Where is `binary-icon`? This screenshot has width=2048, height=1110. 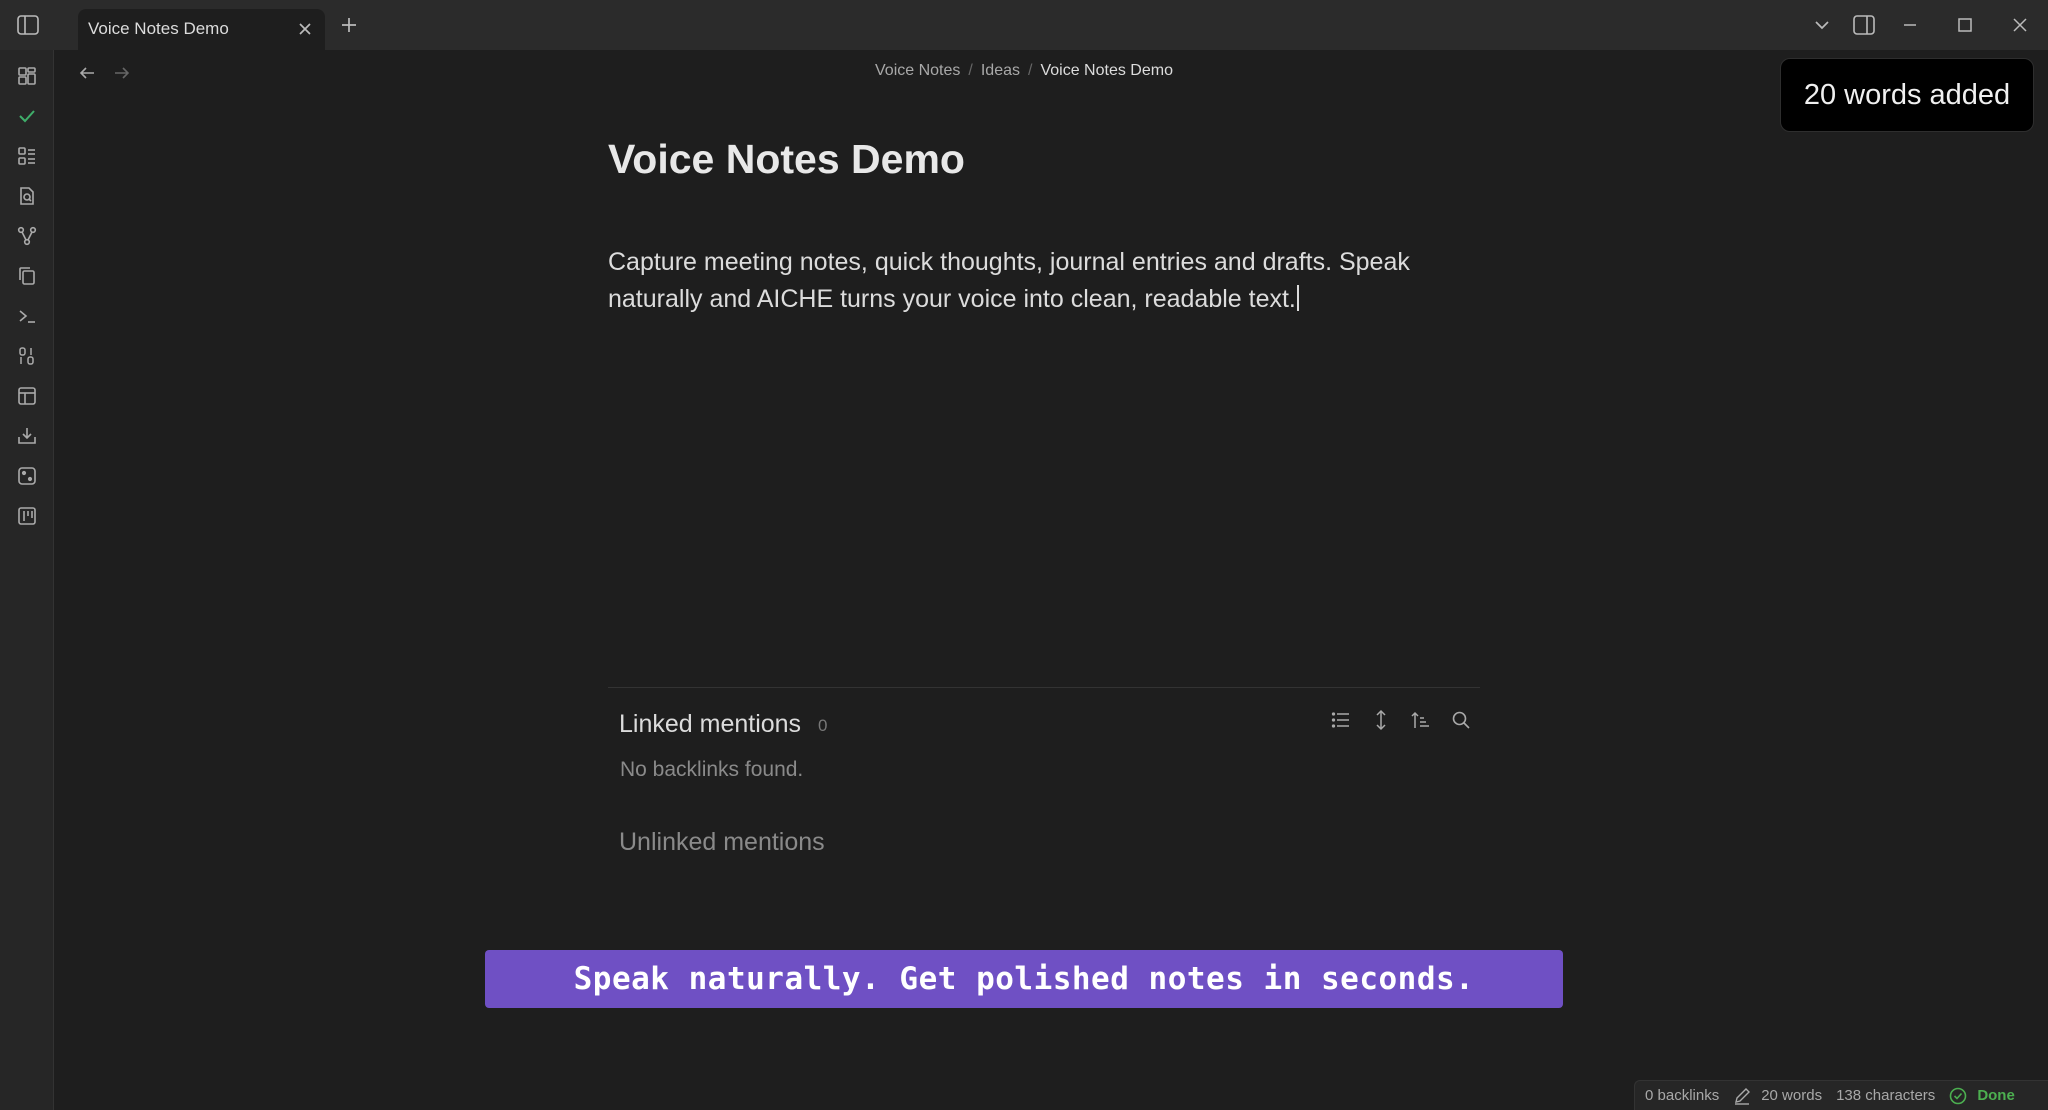
binary-icon is located at coordinates (27, 356).